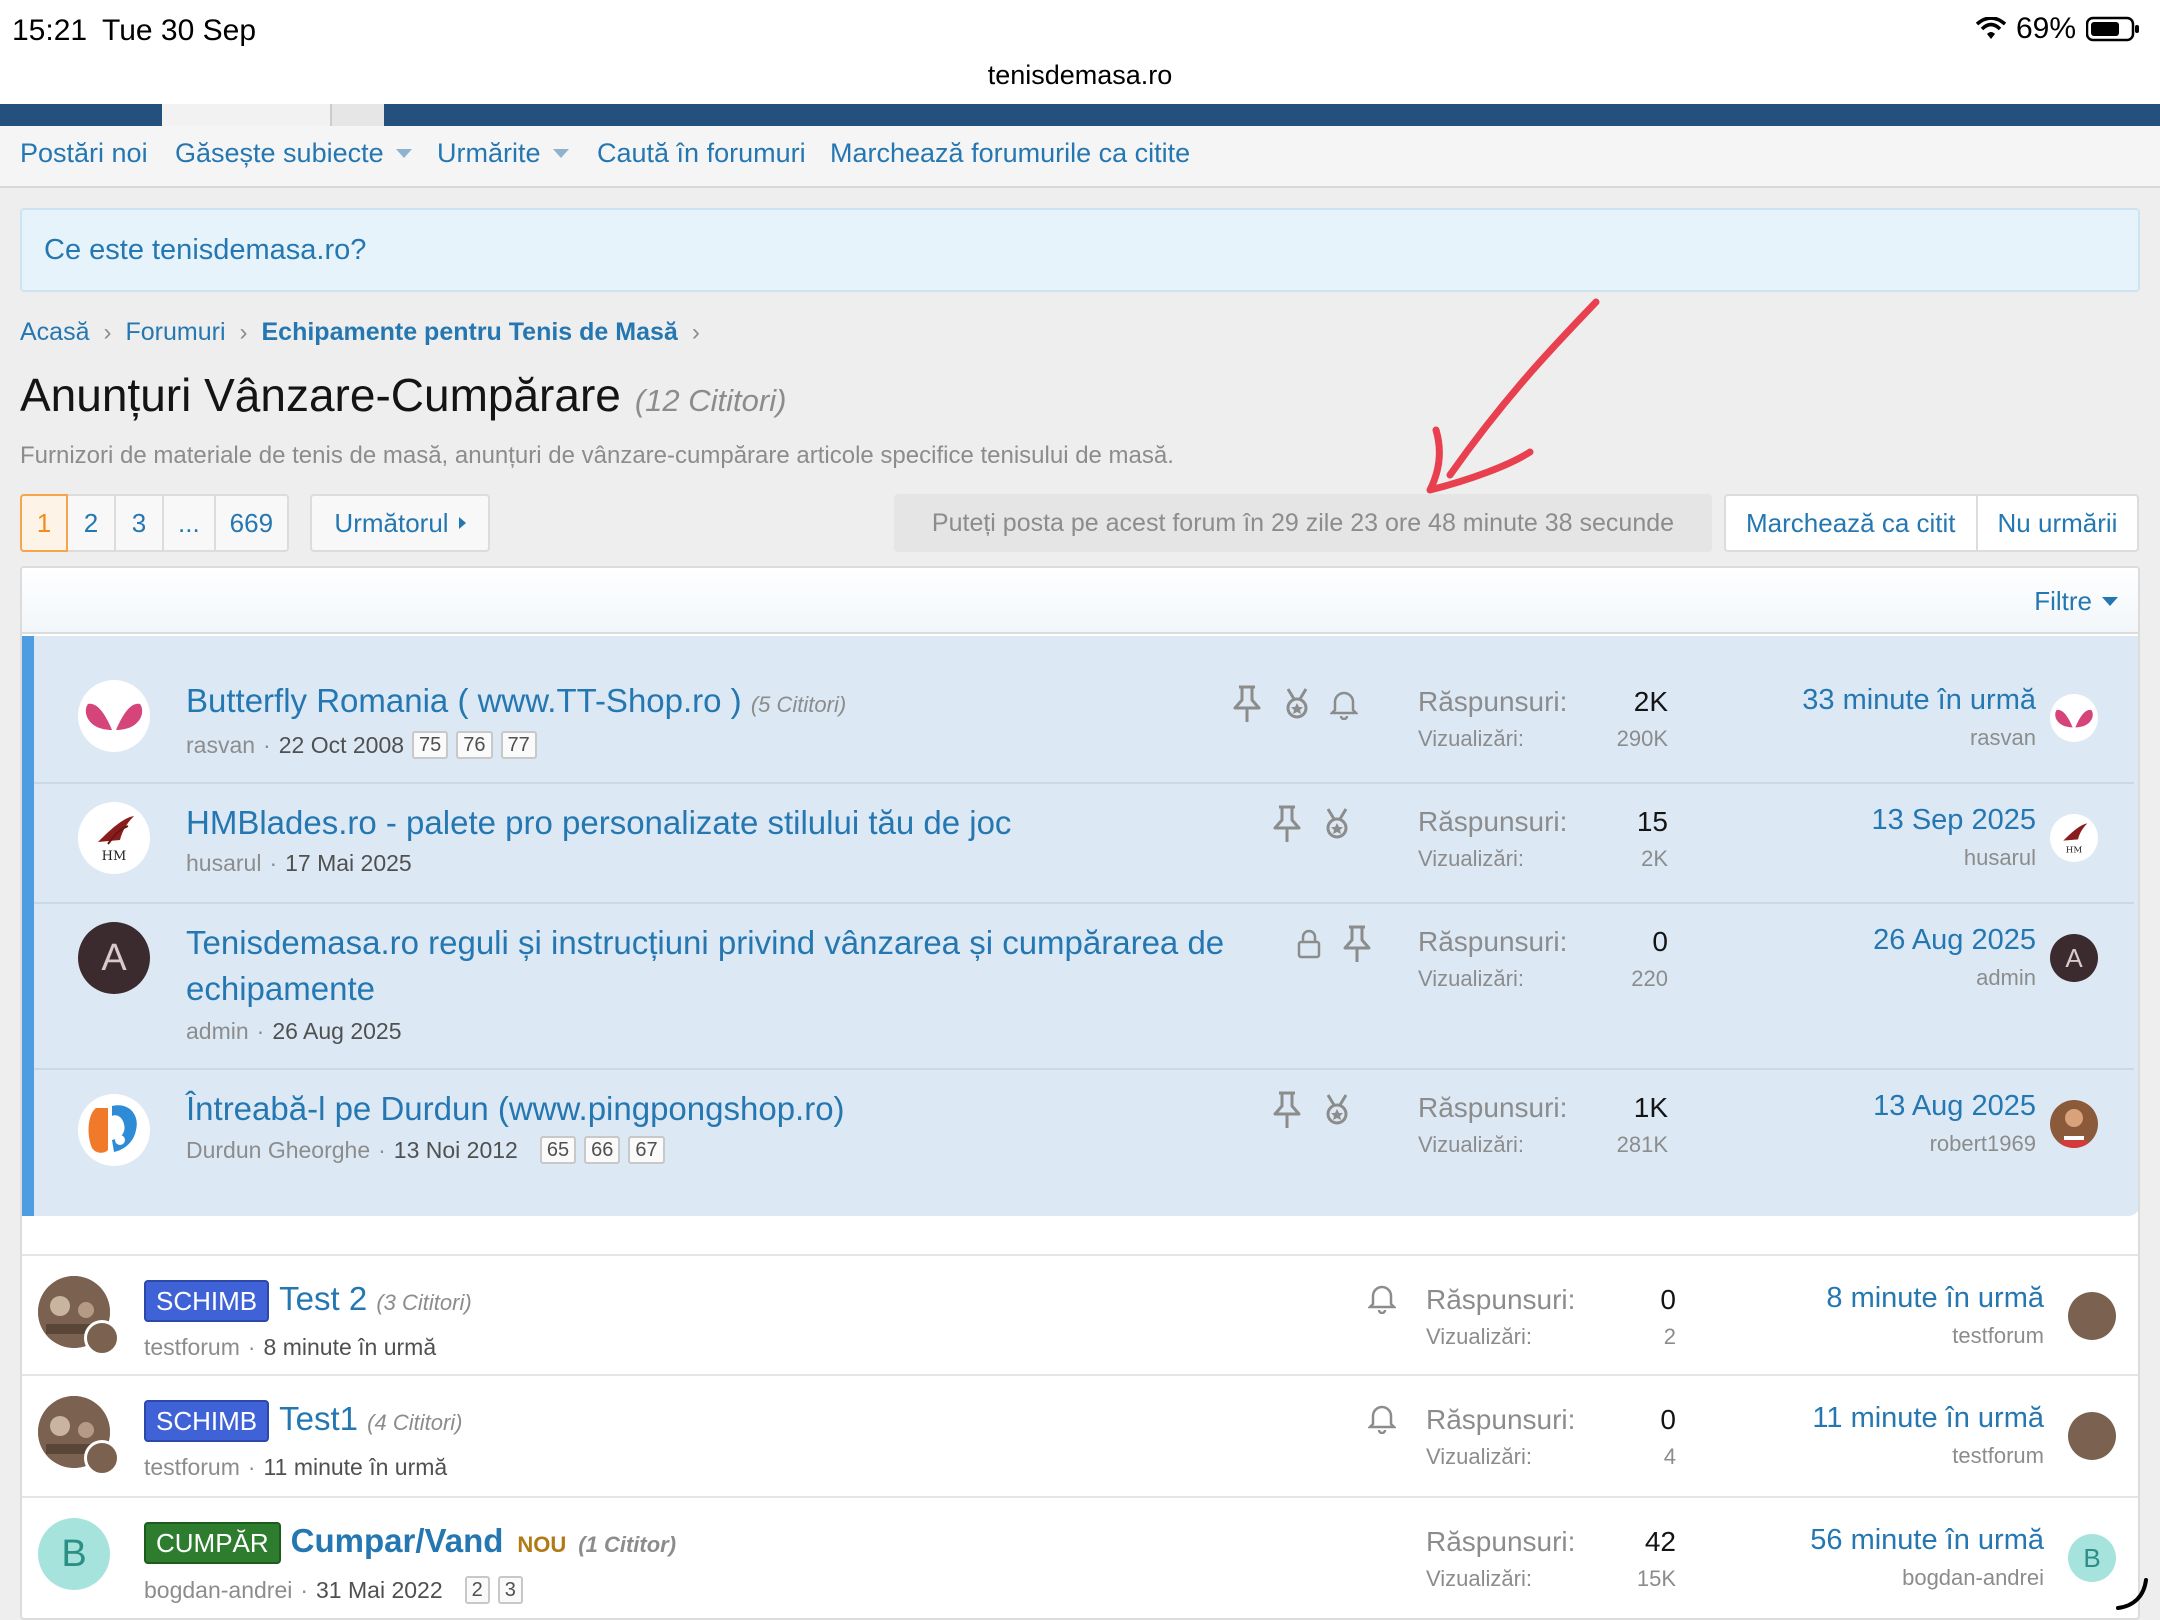  Describe the element at coordinates (470, 332) in the screenshot. I see `breadcrumb-category: Echipamente pentru Tenis de Masă` at that location.